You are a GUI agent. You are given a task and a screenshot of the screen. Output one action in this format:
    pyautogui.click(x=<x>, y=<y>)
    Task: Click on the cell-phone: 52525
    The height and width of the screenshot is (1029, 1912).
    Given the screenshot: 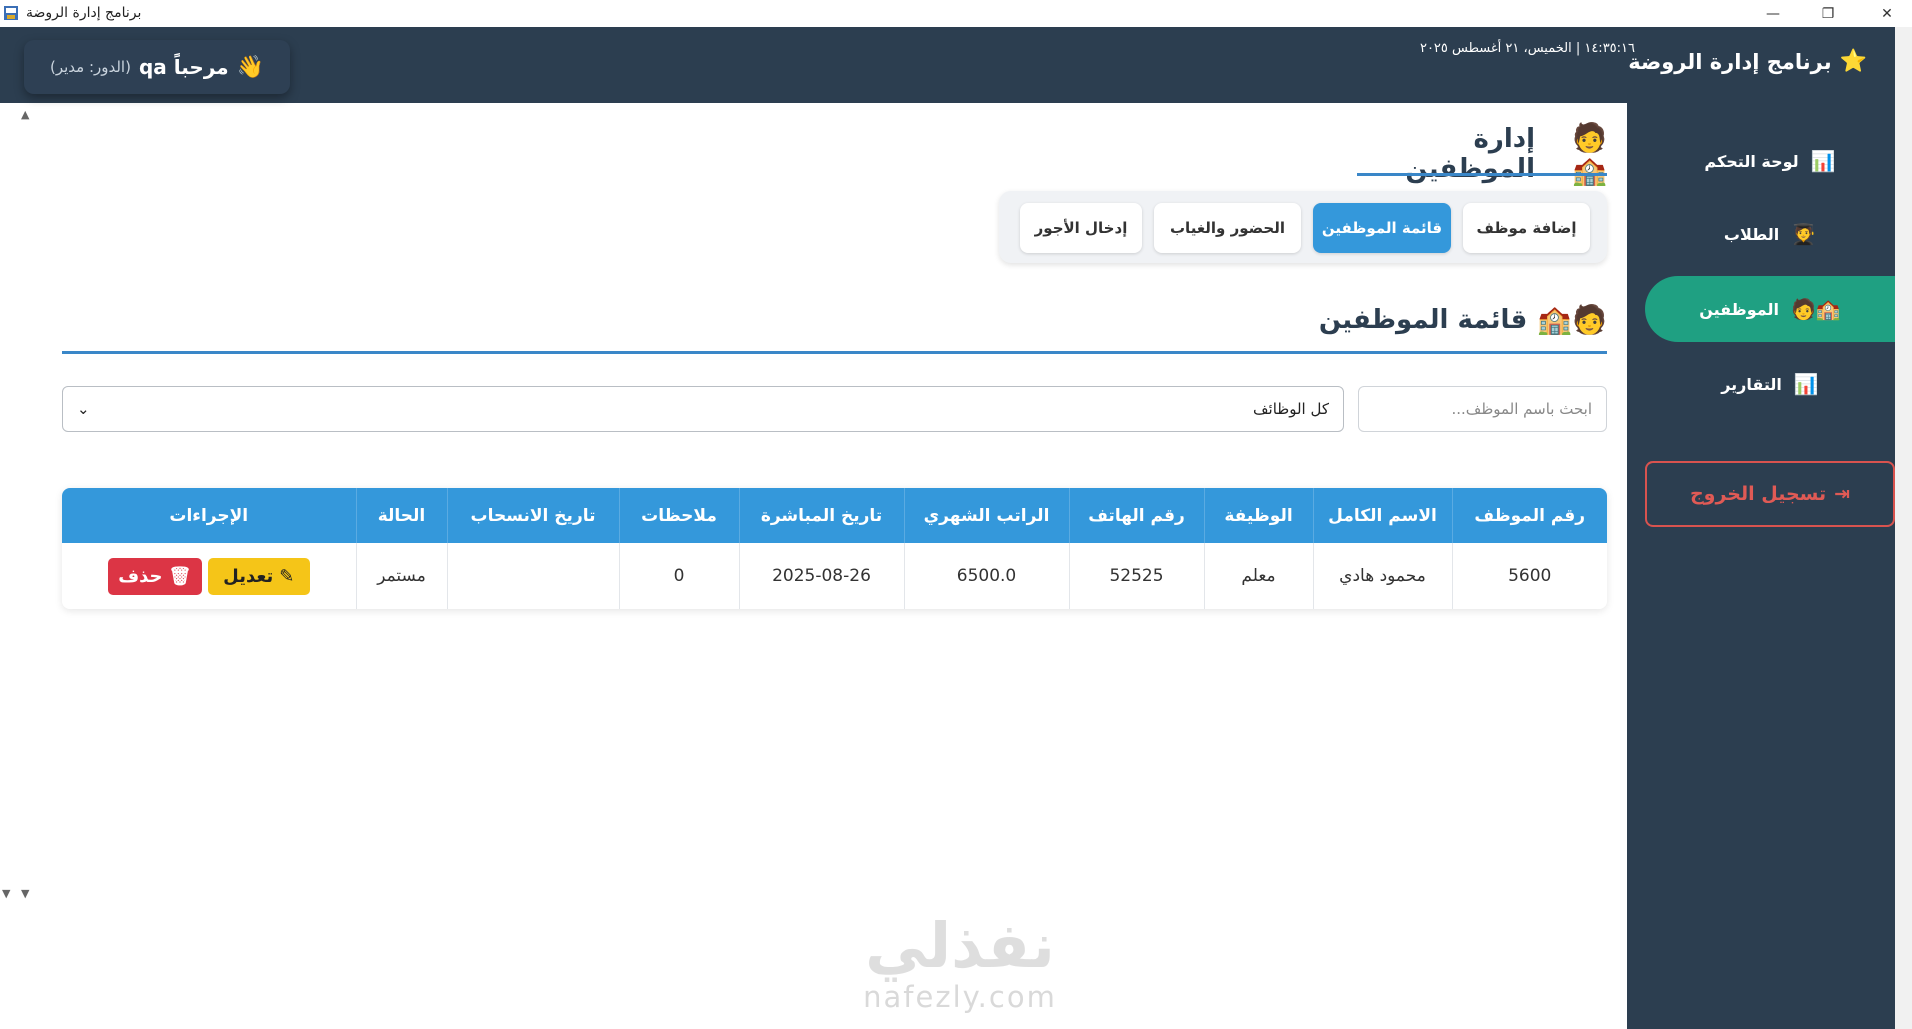 What is the action you would take?
    pyautogui.click(x=1136, y=576)
    